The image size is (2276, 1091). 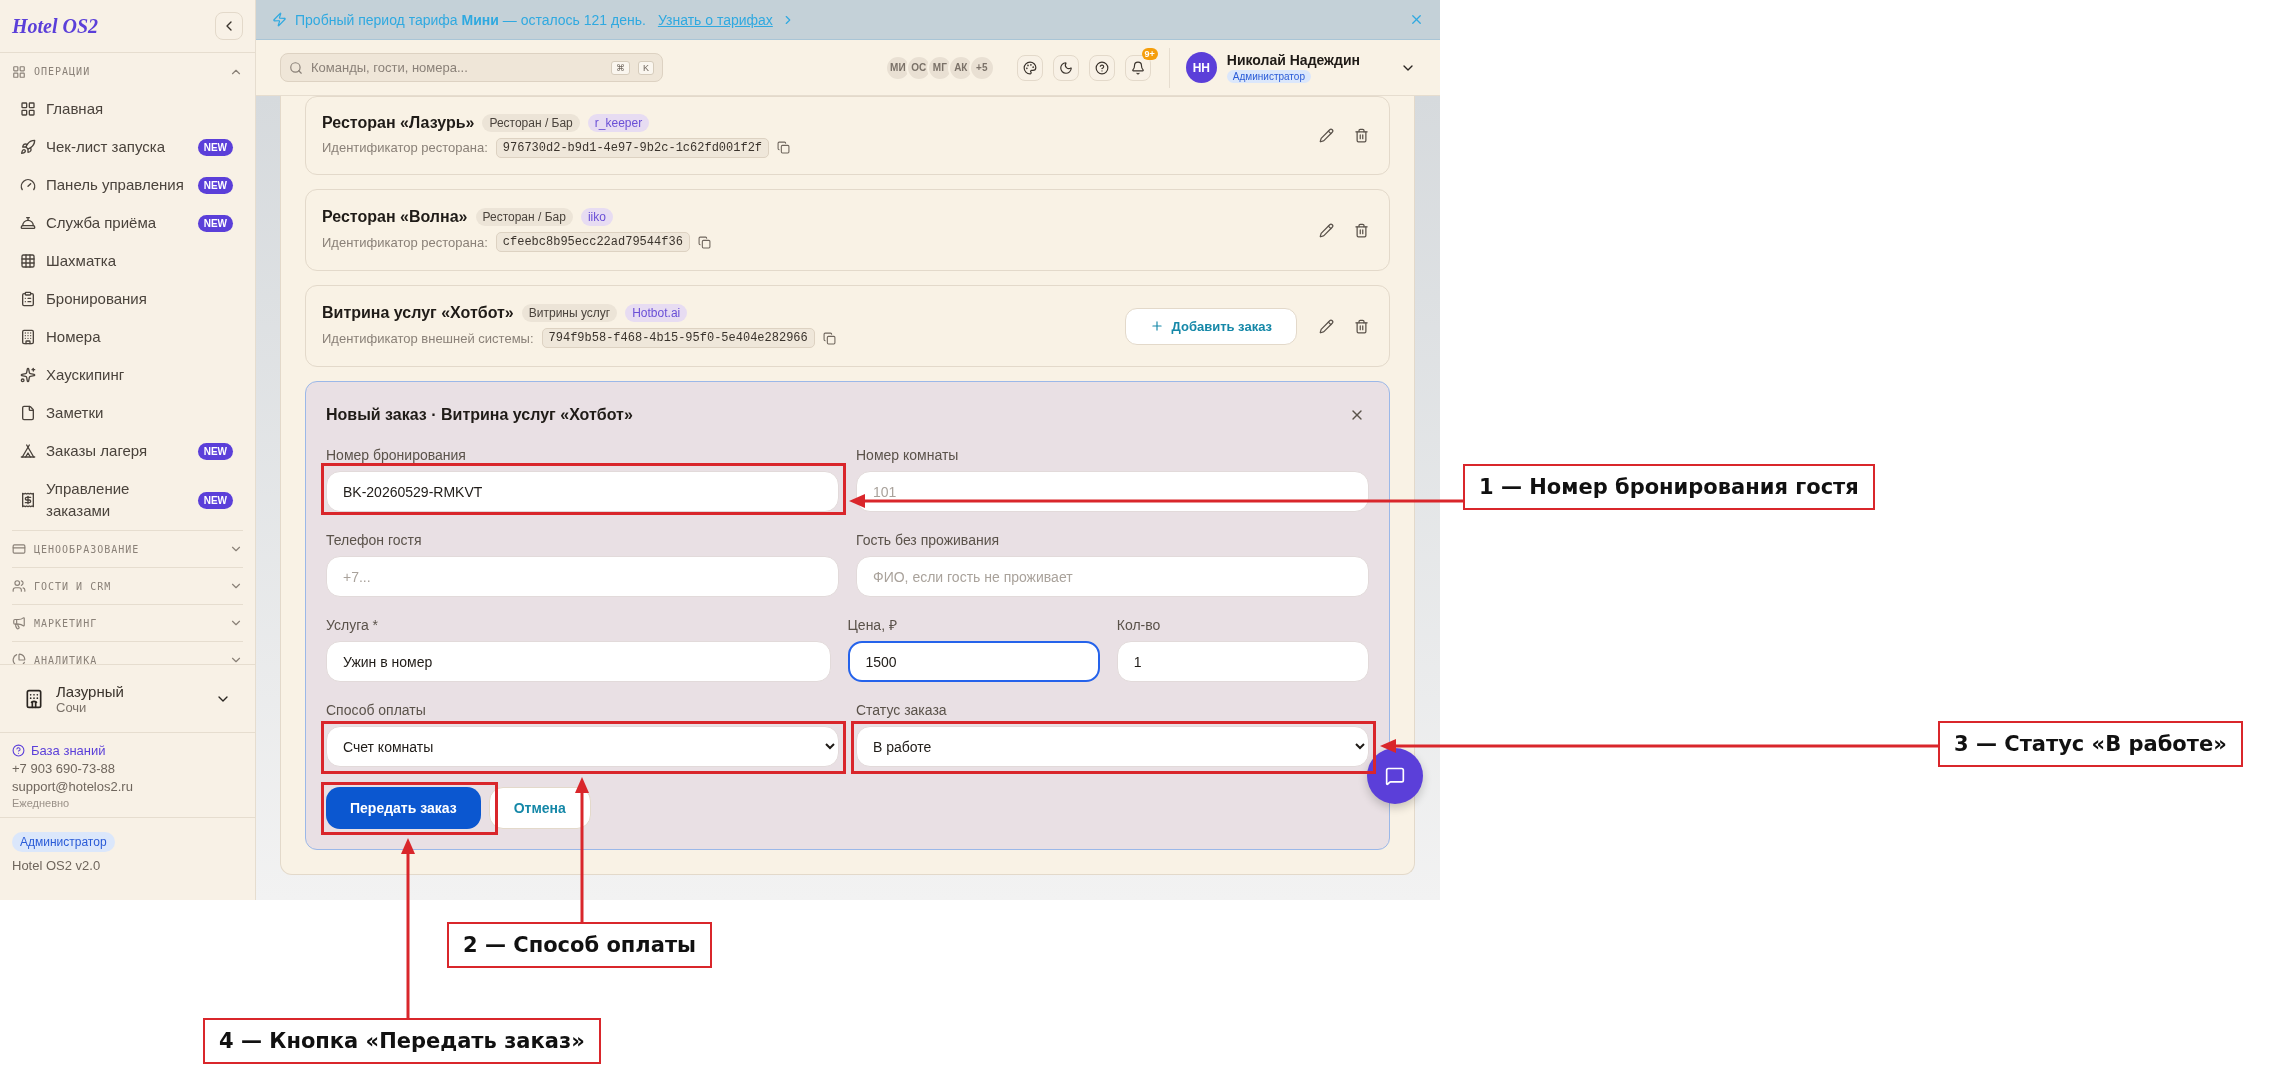 What do you see at coordinates (127, 223) in the screenshot?
I see `nav-item: Служба приёма NEW` at bounding box center [127, 223].